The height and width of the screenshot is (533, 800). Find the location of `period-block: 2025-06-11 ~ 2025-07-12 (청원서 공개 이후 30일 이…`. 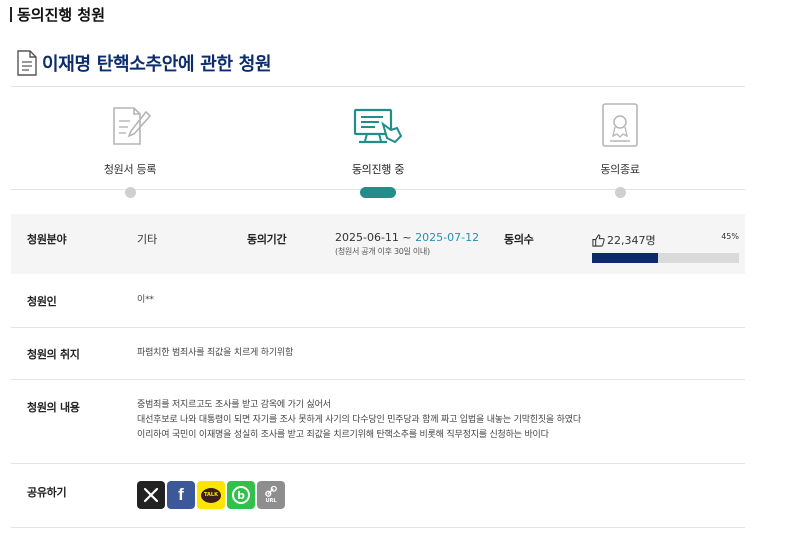

period-block: 2025-06-11 ~ 2025-07-12 (청원서 공개 이후 30일 이… is located at coordinates (407, 244).